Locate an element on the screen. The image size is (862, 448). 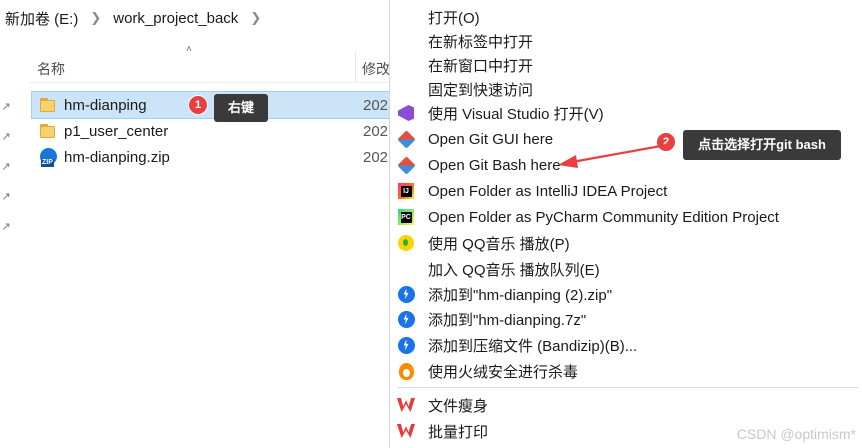
column-header: 名称 修改 is located at coordinates (209, 67).